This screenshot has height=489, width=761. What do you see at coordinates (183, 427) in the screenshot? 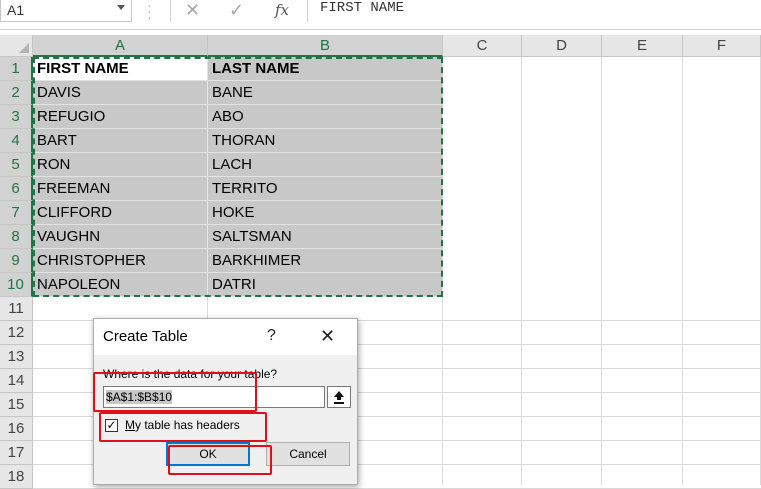
I see `annotation-box-checkbox` at bounding box center [183, 427].